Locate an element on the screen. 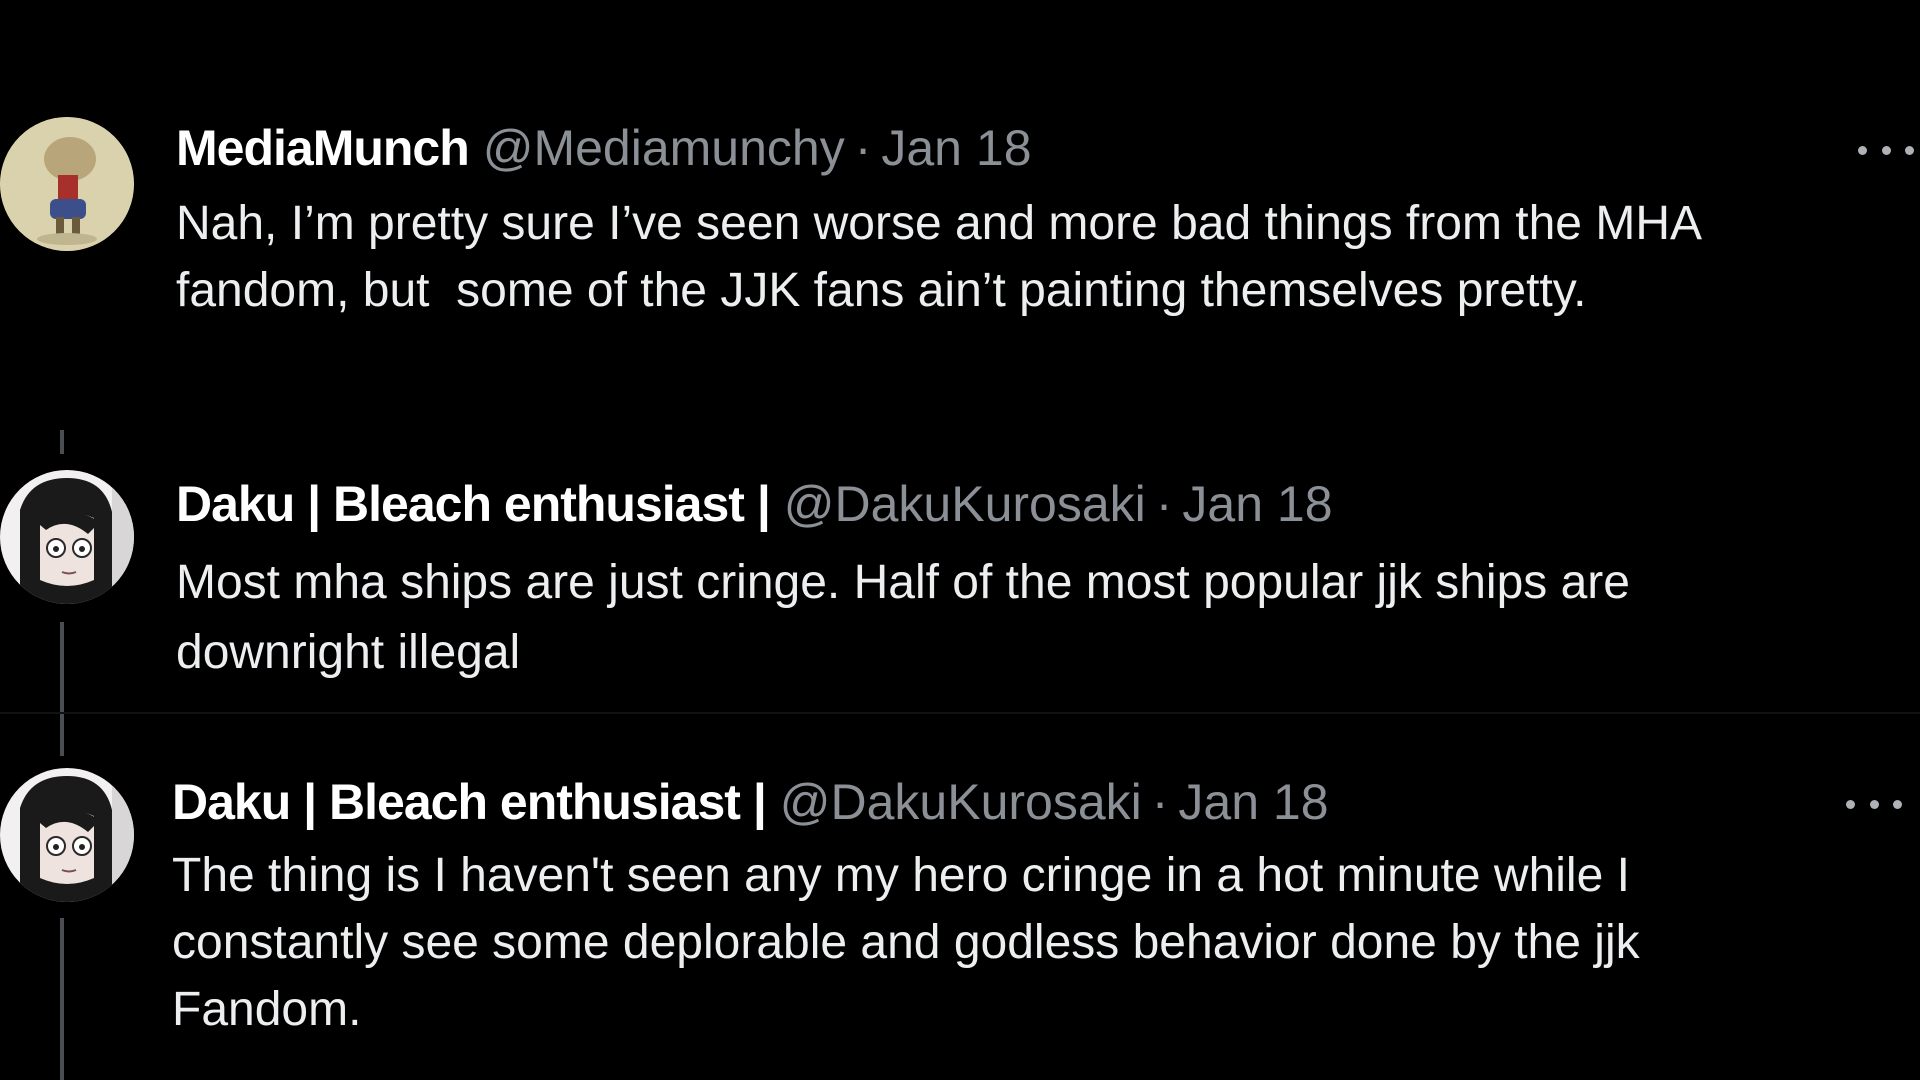 The image size is (1920, 1080). cartoon-character-avatar-icon is located at coordinates (67, 184).